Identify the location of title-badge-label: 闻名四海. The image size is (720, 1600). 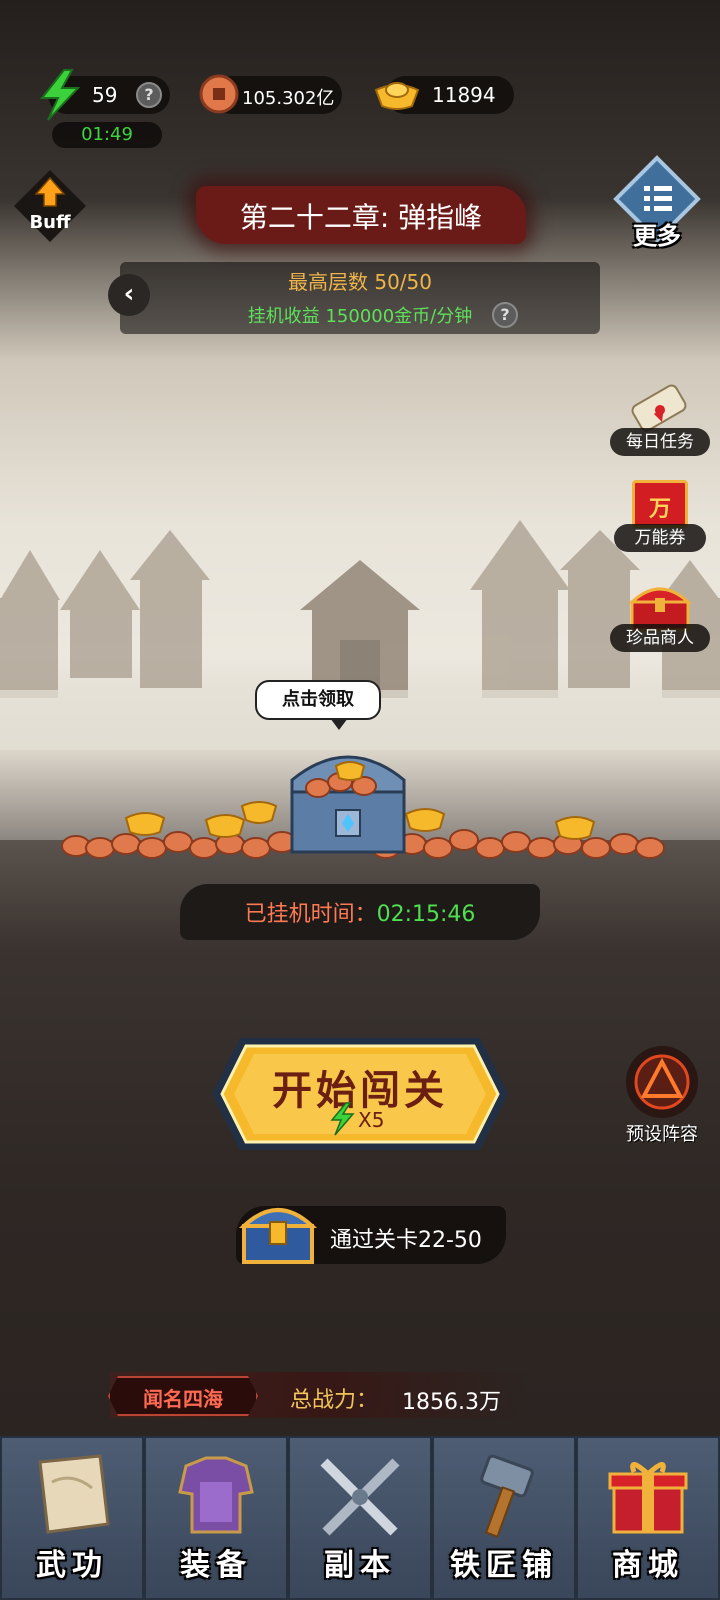
(183, 1399).